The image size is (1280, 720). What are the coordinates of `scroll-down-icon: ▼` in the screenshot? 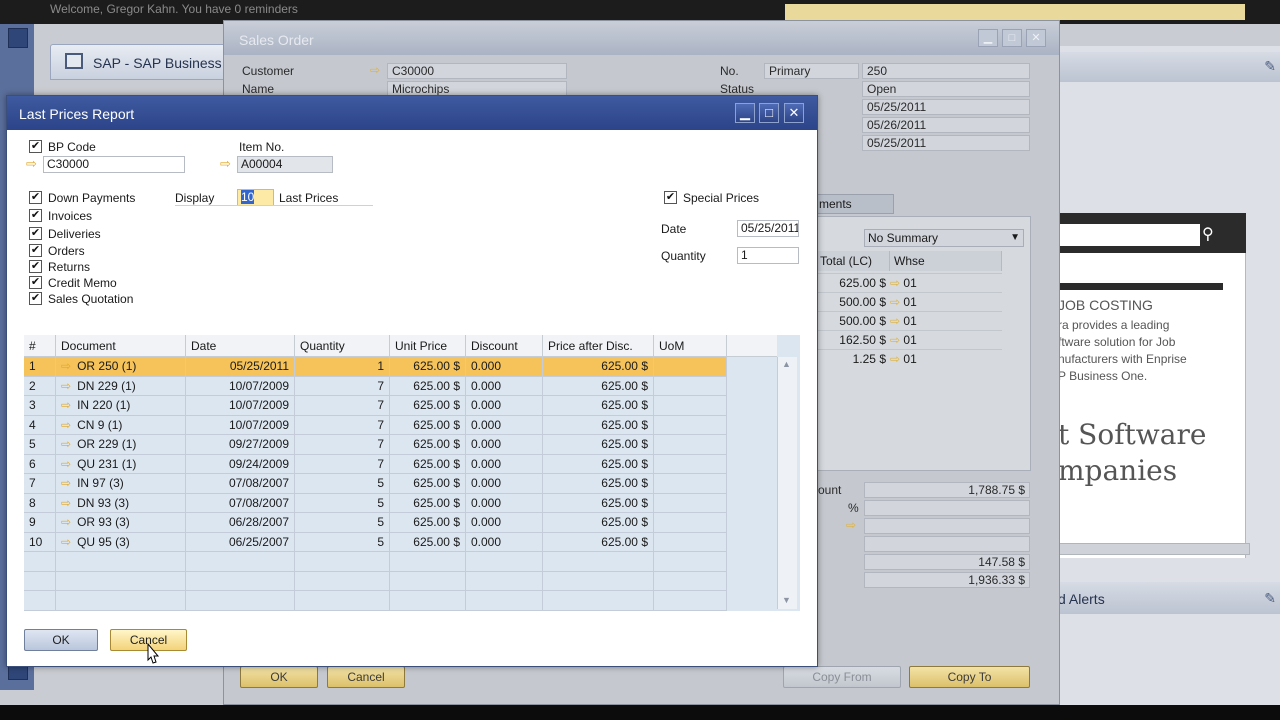 It's located at (786, 600).